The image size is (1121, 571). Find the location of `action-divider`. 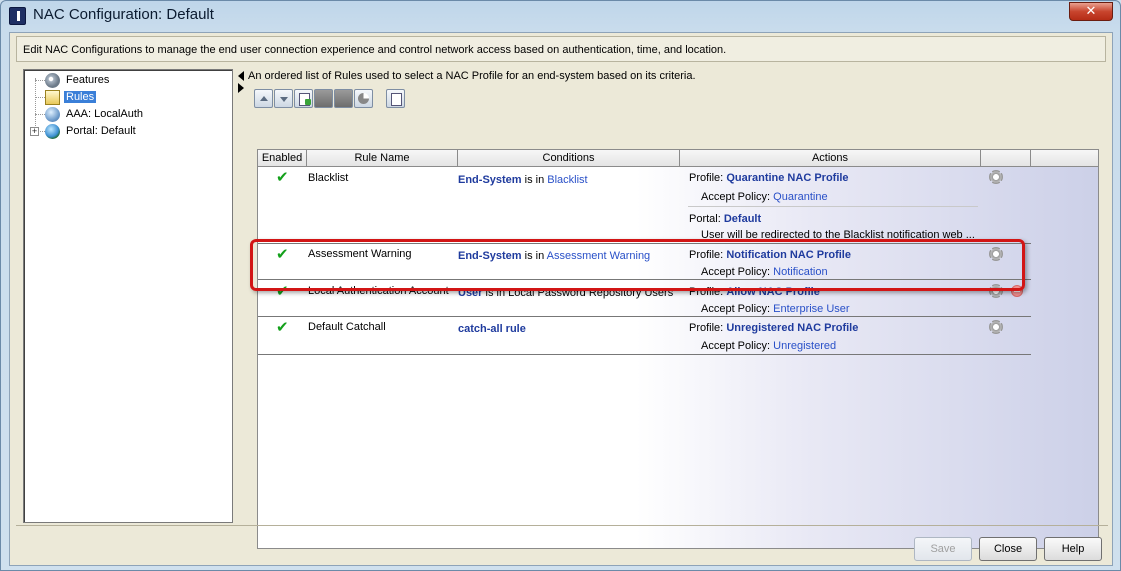

action-divider is located at coordinates (833, 206).